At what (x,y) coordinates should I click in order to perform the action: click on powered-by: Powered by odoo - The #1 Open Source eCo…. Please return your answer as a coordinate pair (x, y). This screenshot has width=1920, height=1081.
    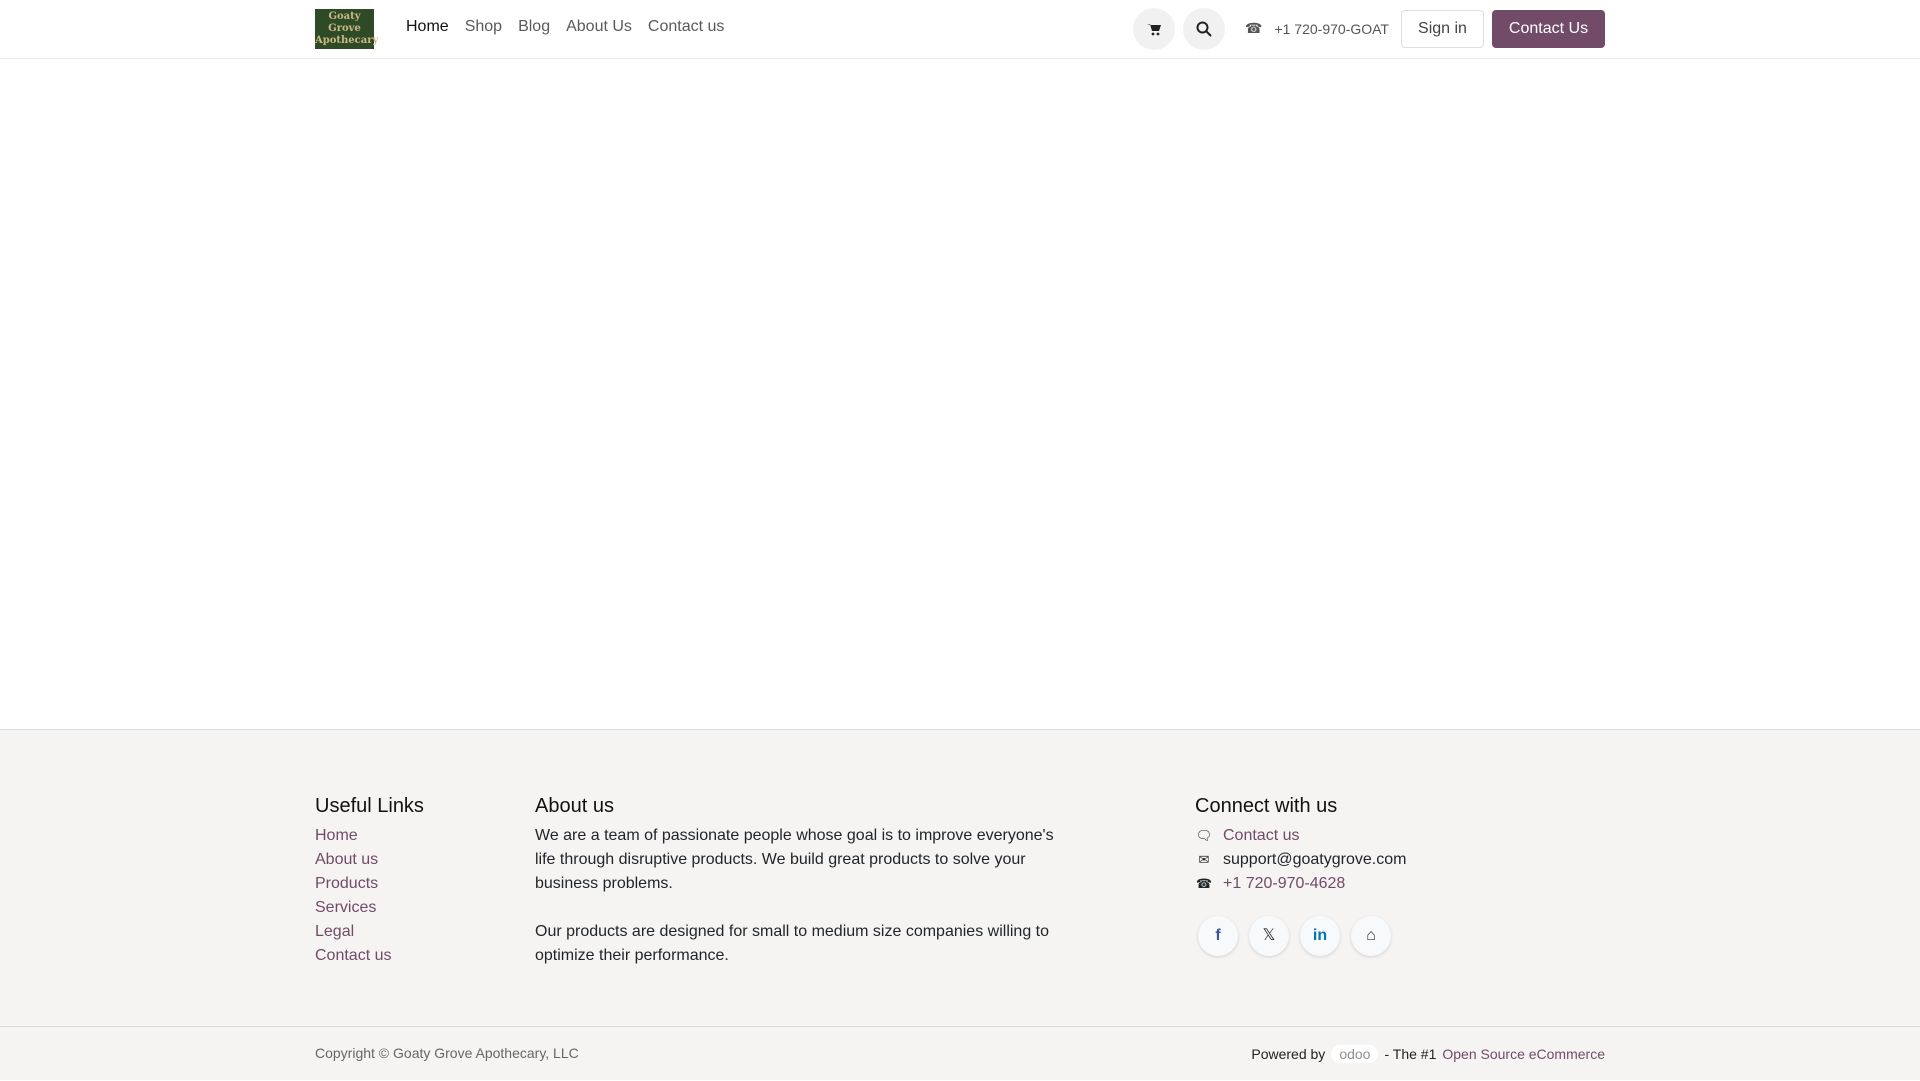
    Looking at the image, I should click on (1428, 1054).